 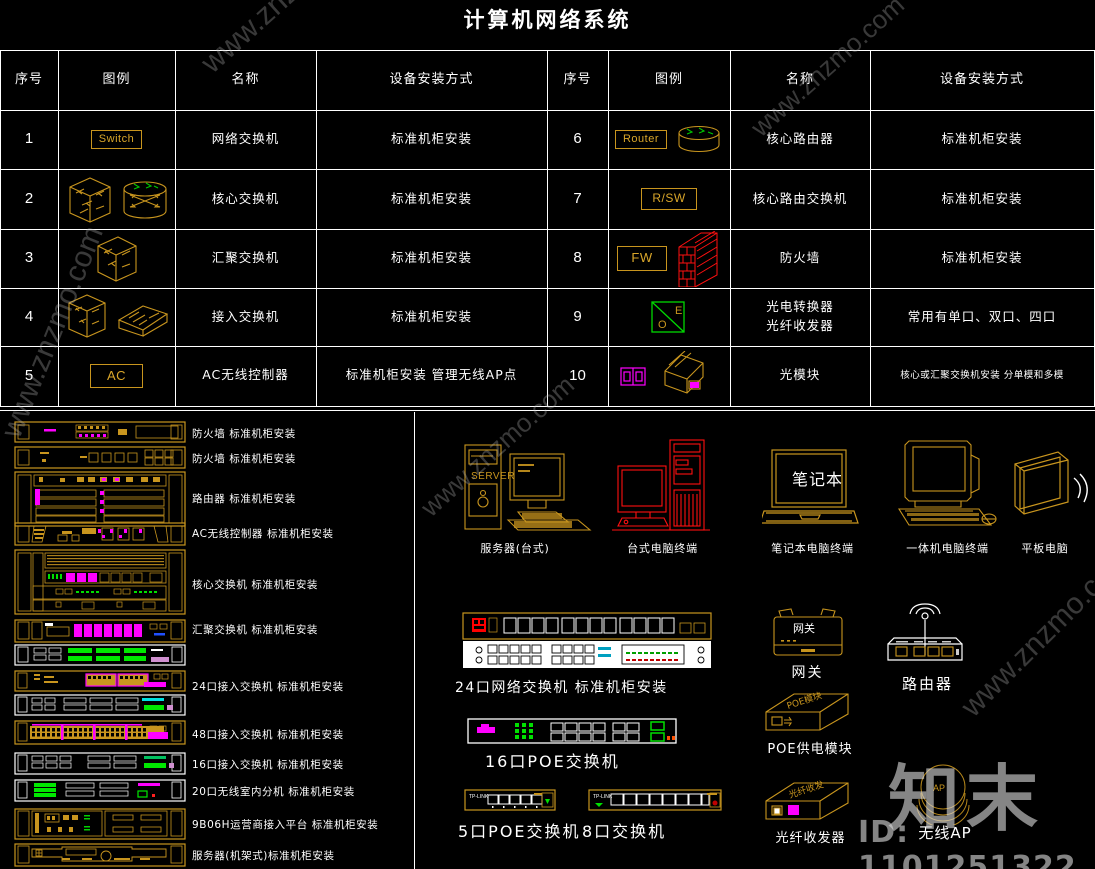 What do you see at coordinates (982, 375) in the screenshot?
I see `install-method: 核心或汇聚交换机安装 分单模和多模` at bounding box center [982, 375].